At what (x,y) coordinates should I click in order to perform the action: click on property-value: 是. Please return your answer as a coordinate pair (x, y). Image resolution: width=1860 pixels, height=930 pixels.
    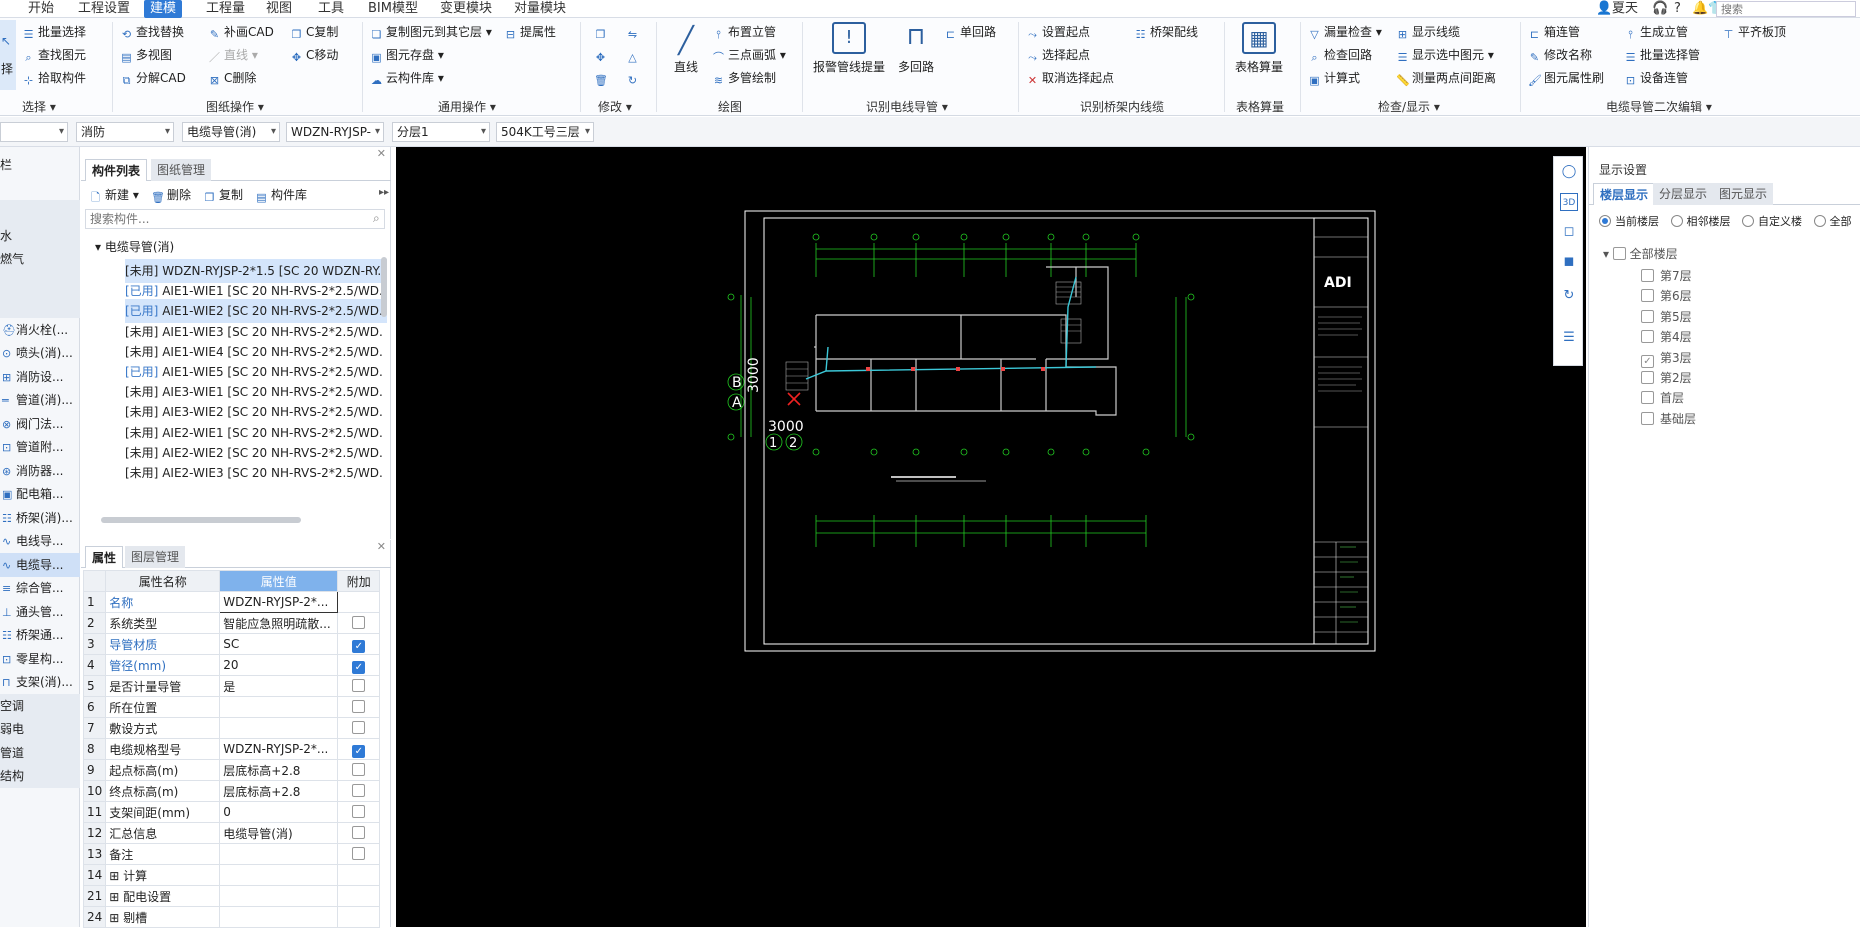
    Looking at the image, I should click on (279, 686).